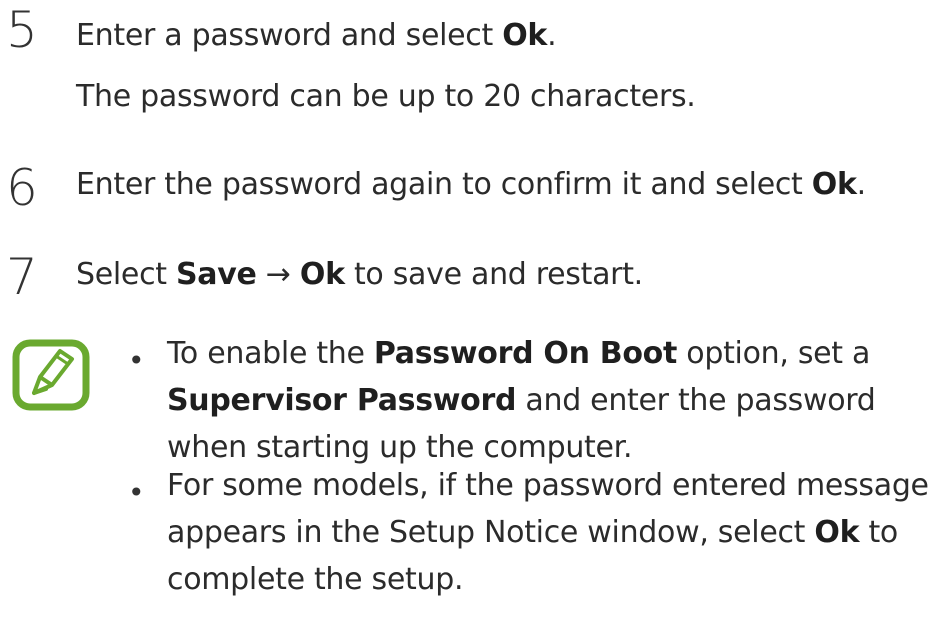 The image size is (950, 630). I want to click on note-1-supervisor-password: Supervisor Password, so click(342, 400).